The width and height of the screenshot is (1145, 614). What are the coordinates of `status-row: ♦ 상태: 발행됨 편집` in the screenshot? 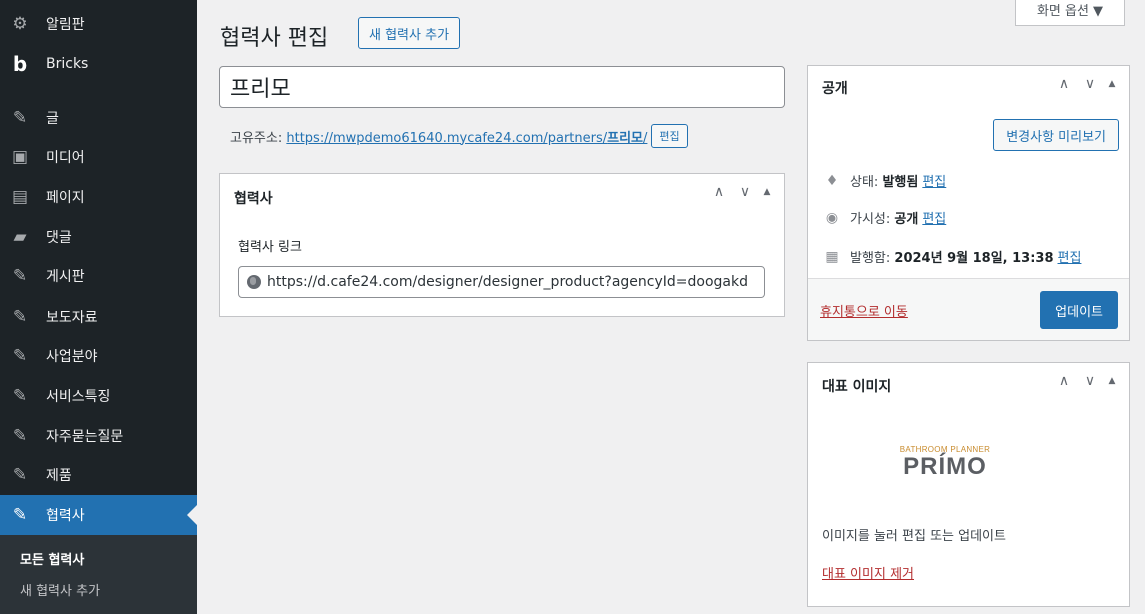 It's located at (884, 181).